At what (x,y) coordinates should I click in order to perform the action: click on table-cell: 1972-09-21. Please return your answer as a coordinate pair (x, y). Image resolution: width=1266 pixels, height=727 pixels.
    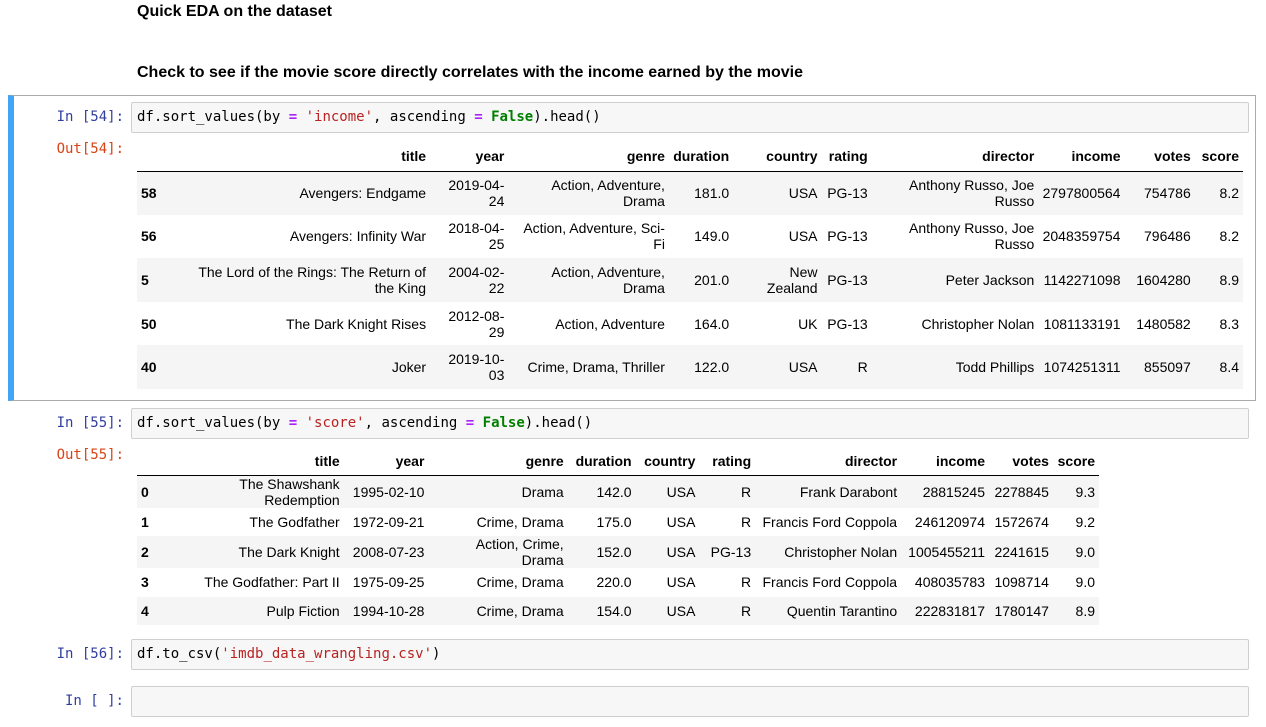
    Looking at the image, I should click on (388, 521).